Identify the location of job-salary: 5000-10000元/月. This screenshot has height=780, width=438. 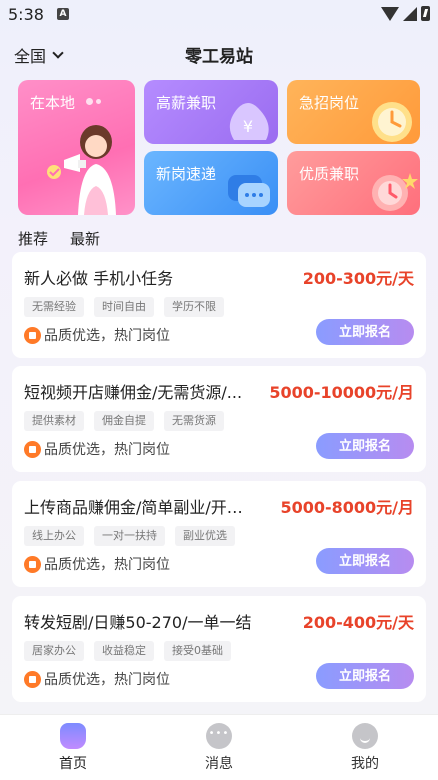
(341, 392).